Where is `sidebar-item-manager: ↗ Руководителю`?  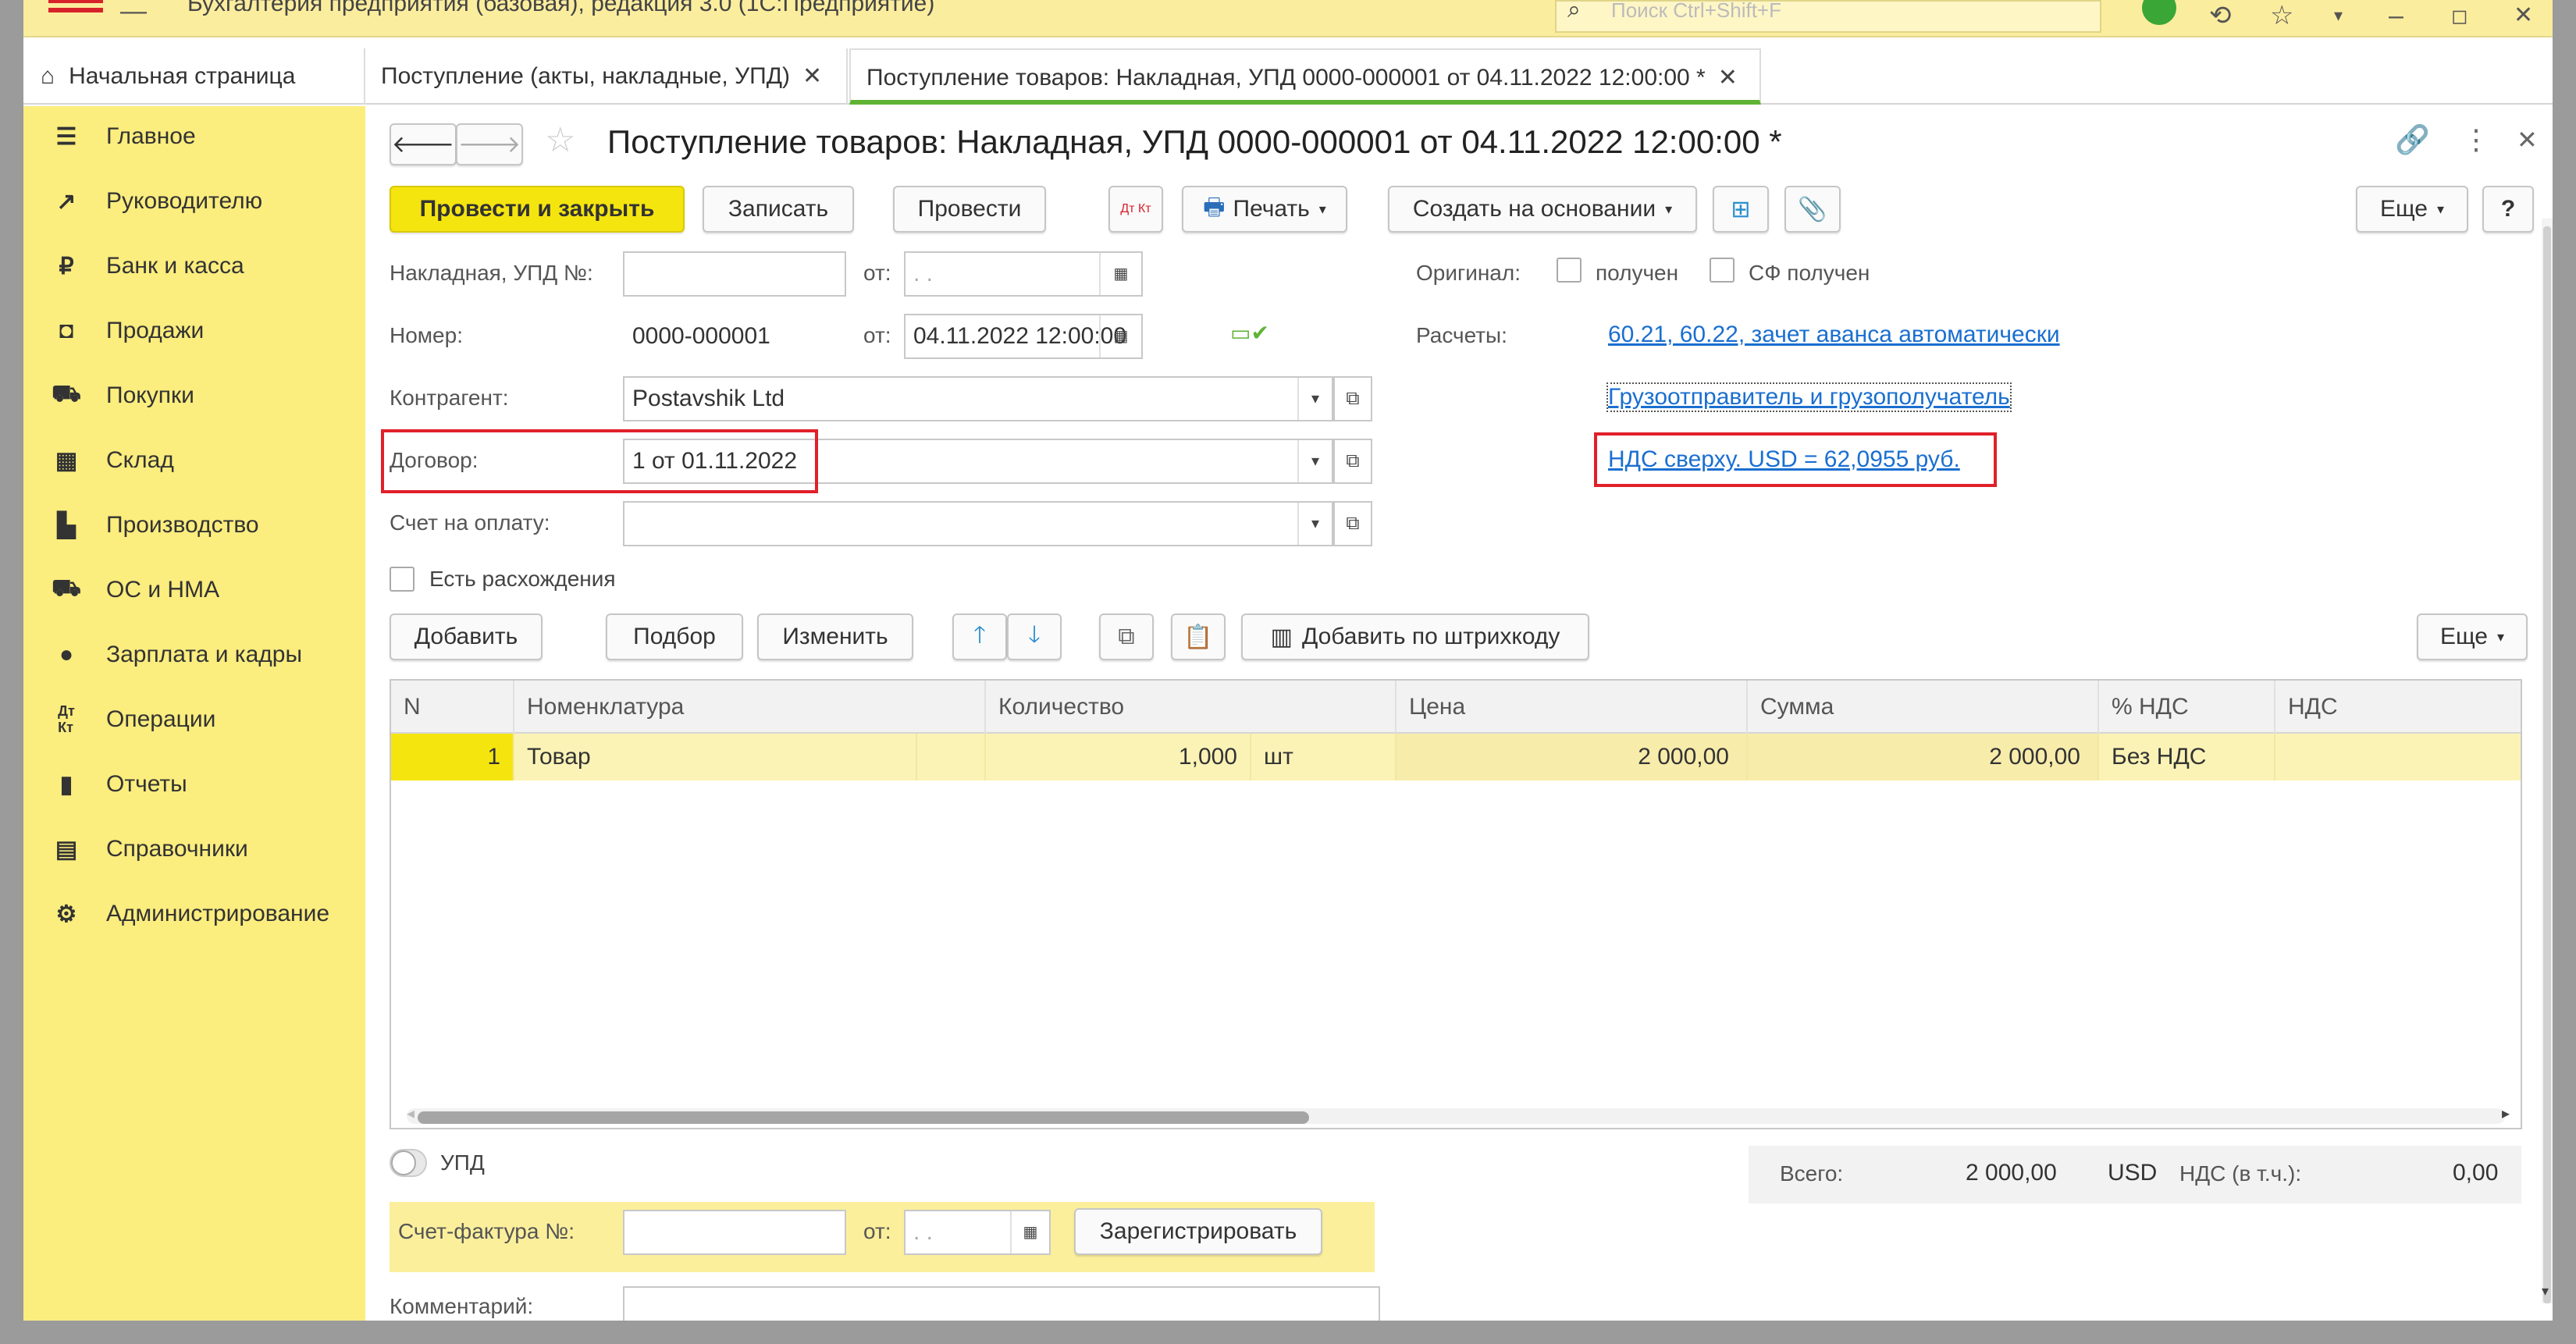
sidebar-item-manager: ↗ Руководителю is located at coordinates (194, 201).